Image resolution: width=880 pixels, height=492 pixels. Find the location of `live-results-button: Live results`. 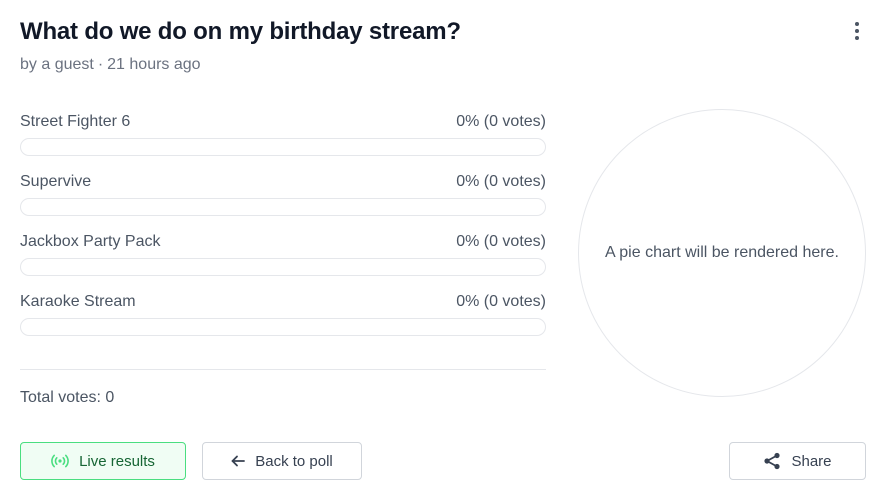

live-results-button: Live results is located at coordinates (103, 461).